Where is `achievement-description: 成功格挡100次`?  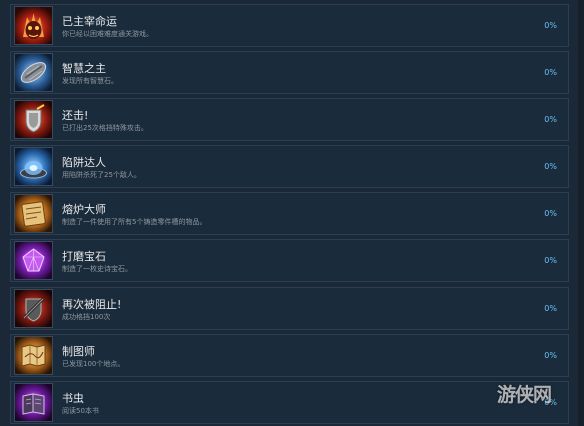 achievement-description: 成功格挡100次 is located at coordinates (86, 317).